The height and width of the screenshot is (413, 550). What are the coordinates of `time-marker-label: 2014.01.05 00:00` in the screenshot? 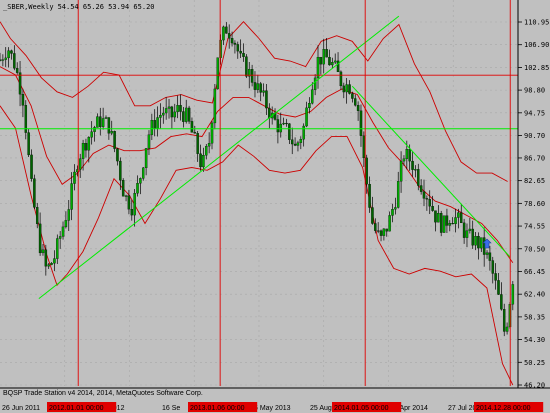 It's located at (367, 407).